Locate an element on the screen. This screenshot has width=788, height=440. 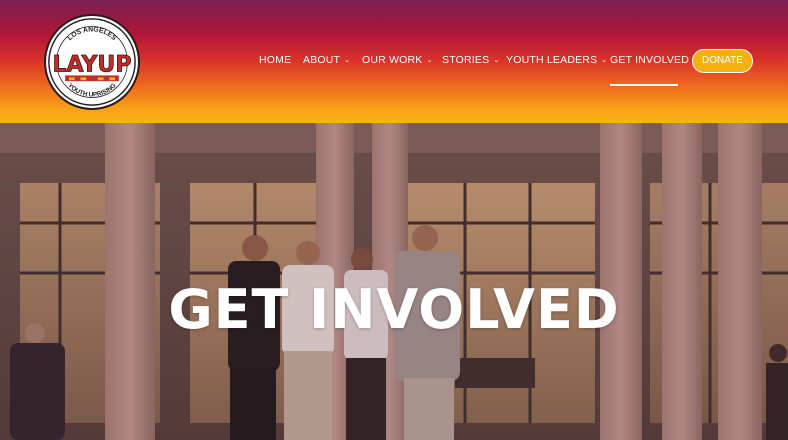
nav-home-label: HOME is located at coordinates (275, 60).